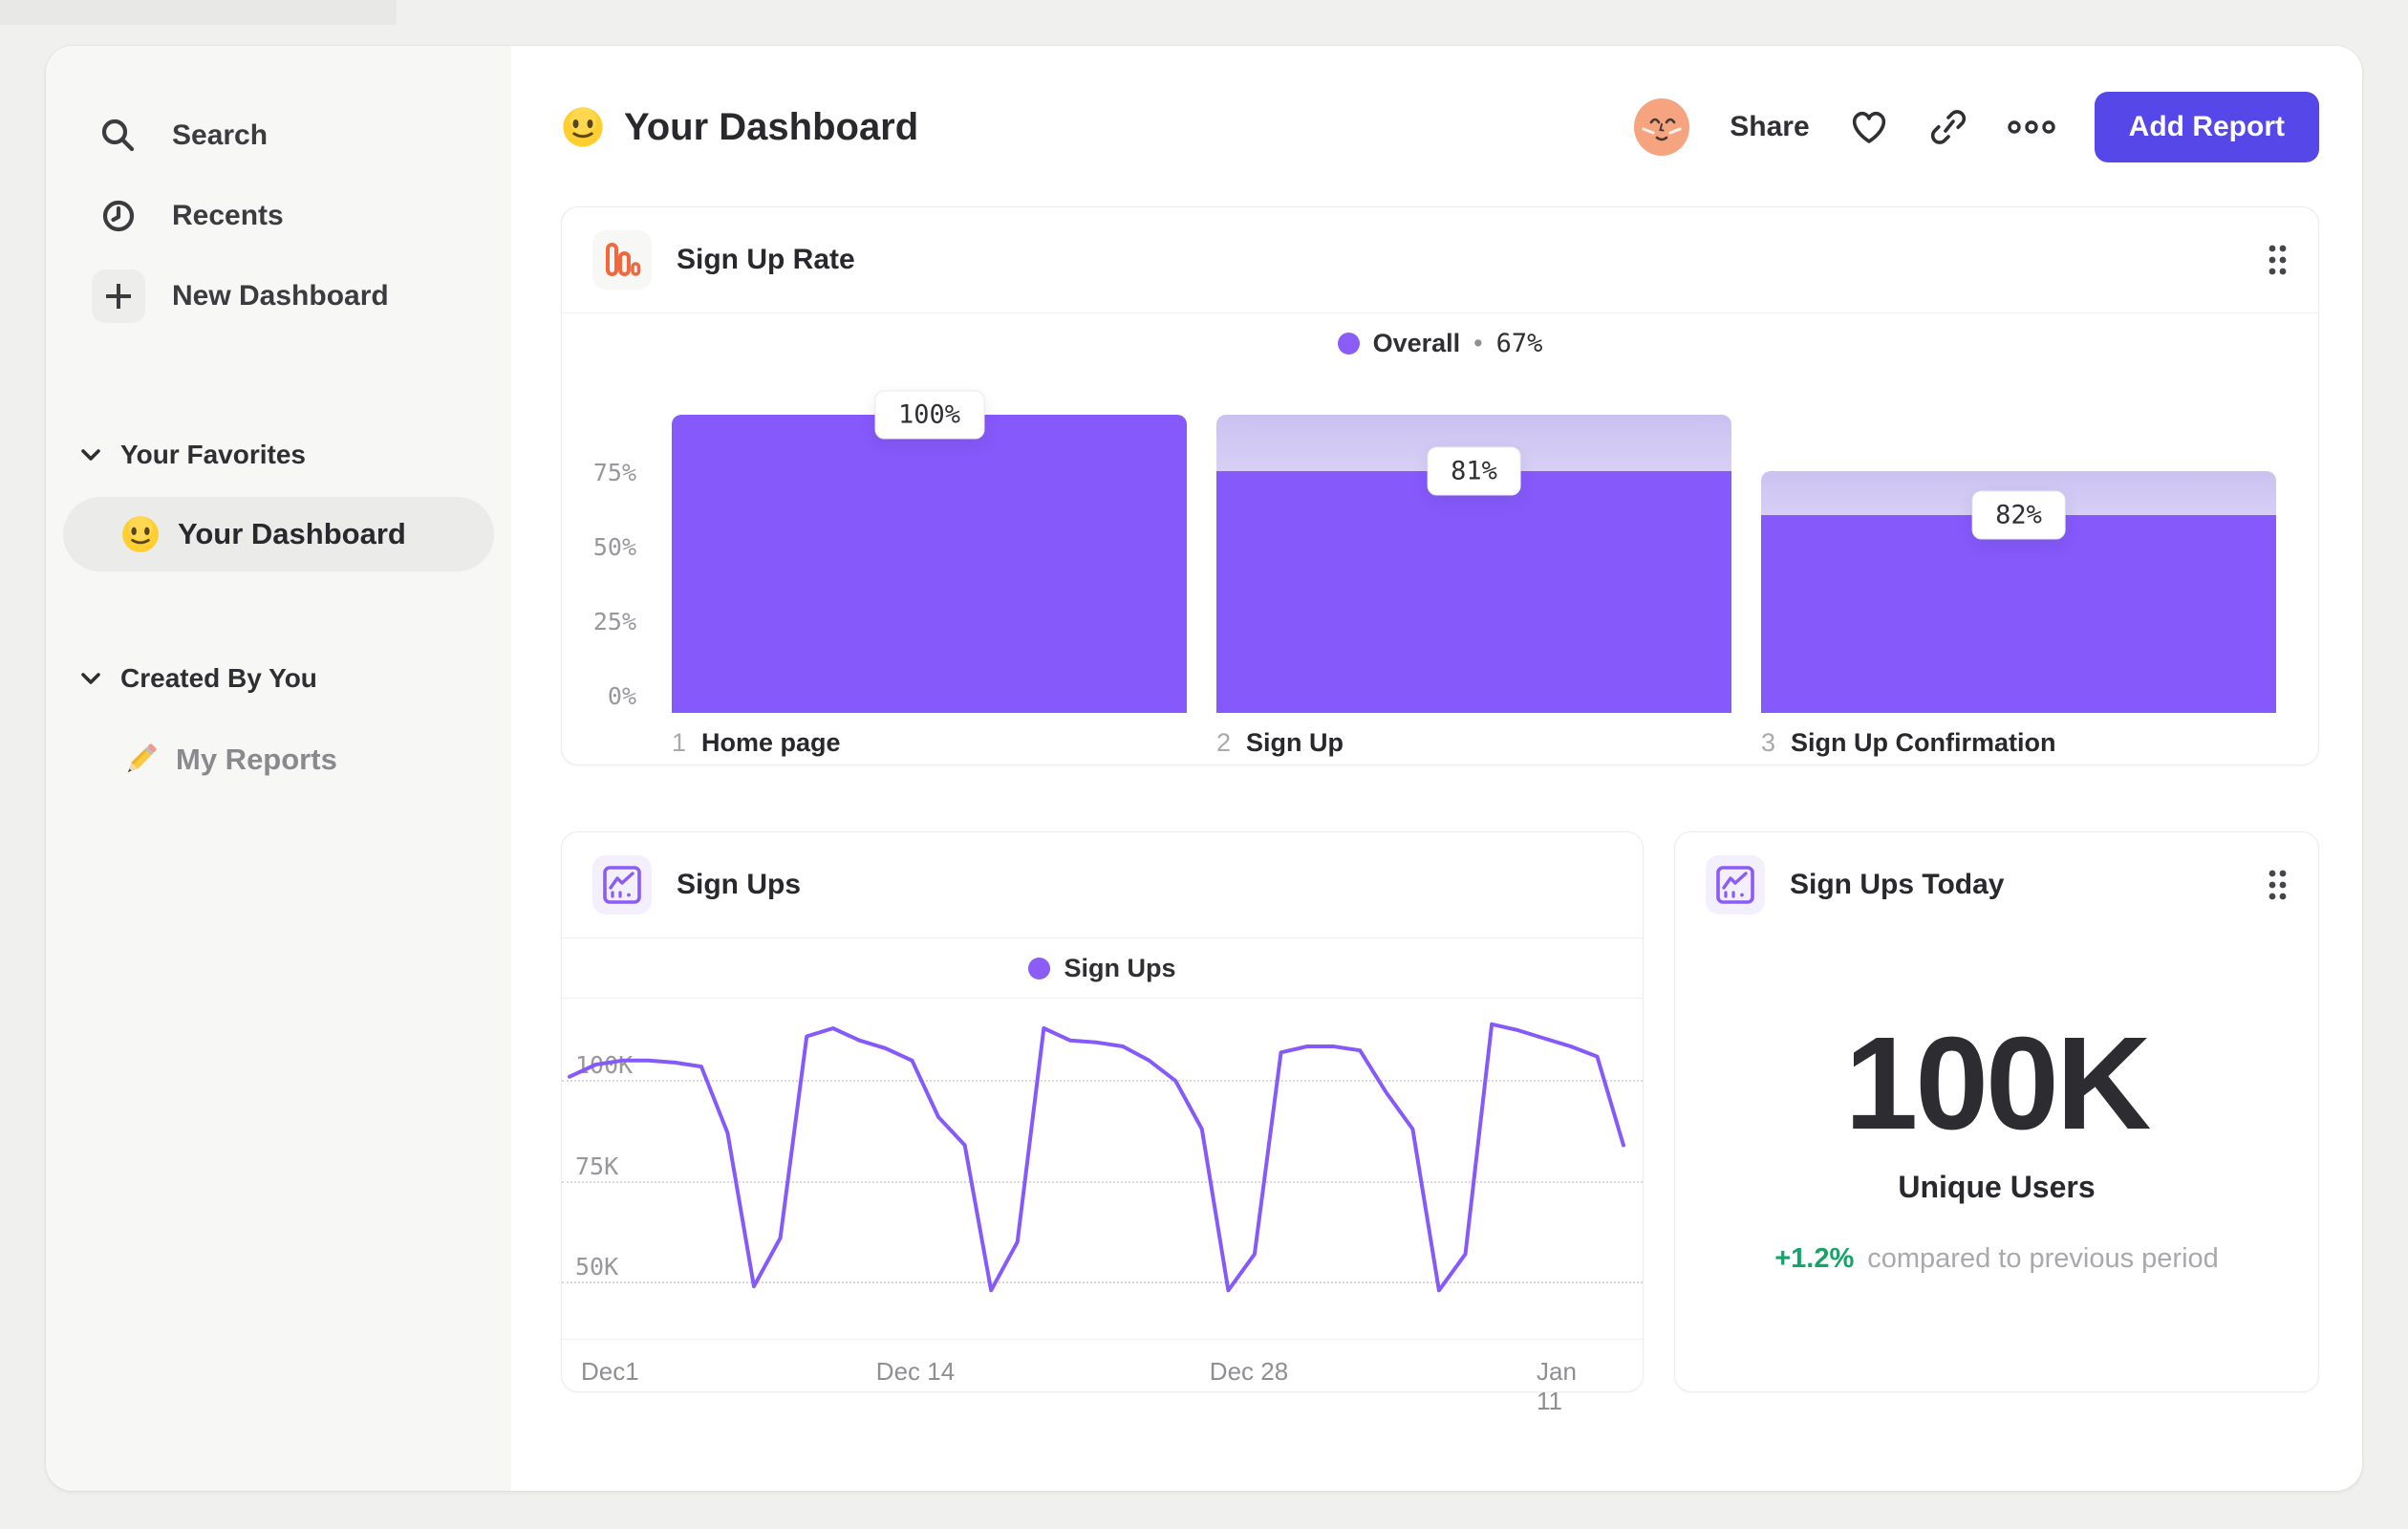 This screenshot has width=2408, height=1529. What do you see at coordinates (119, 296) in the screenshot?
I see `plus-icon` at bounding box center [119, 296].